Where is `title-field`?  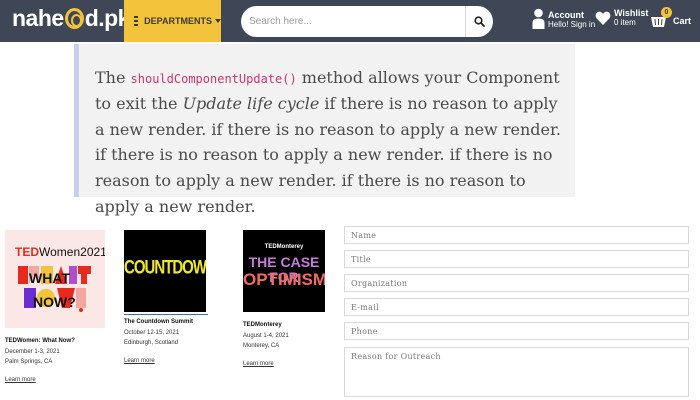
title-field is located at coordinates (516, 259).